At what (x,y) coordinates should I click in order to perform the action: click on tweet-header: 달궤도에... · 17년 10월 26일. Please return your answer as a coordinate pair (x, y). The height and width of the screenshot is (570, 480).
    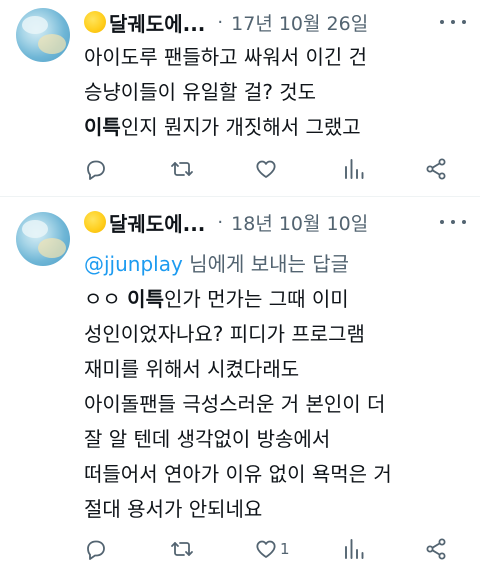
    Looking at the image, I should click on (226, 22).